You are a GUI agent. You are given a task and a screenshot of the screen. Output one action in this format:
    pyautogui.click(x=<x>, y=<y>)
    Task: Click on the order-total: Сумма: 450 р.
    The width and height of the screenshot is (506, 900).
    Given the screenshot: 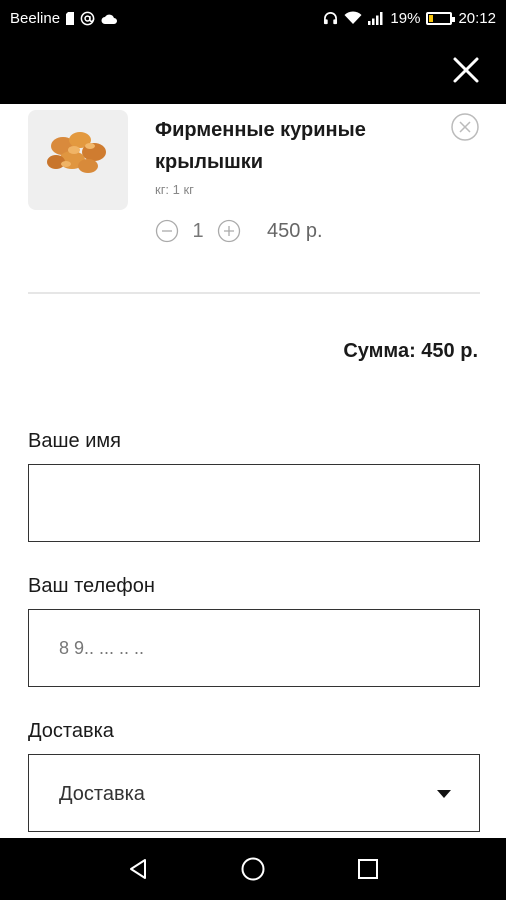 What is the action you would take?
    pyautogui.click(x=410, y=351)
    